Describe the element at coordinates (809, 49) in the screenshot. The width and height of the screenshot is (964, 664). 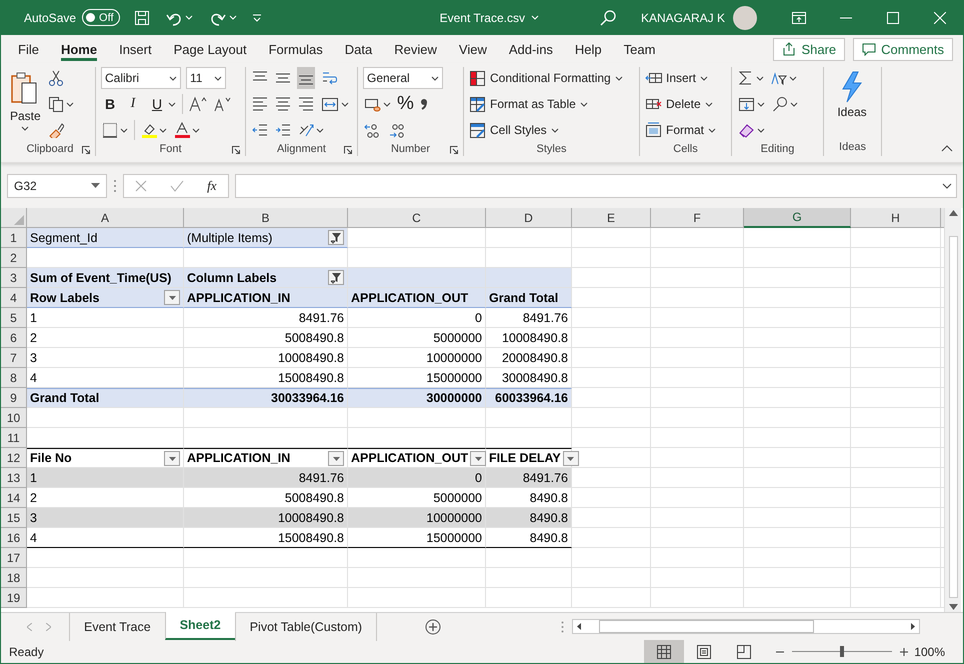
I see `share-button: Share` at that location.